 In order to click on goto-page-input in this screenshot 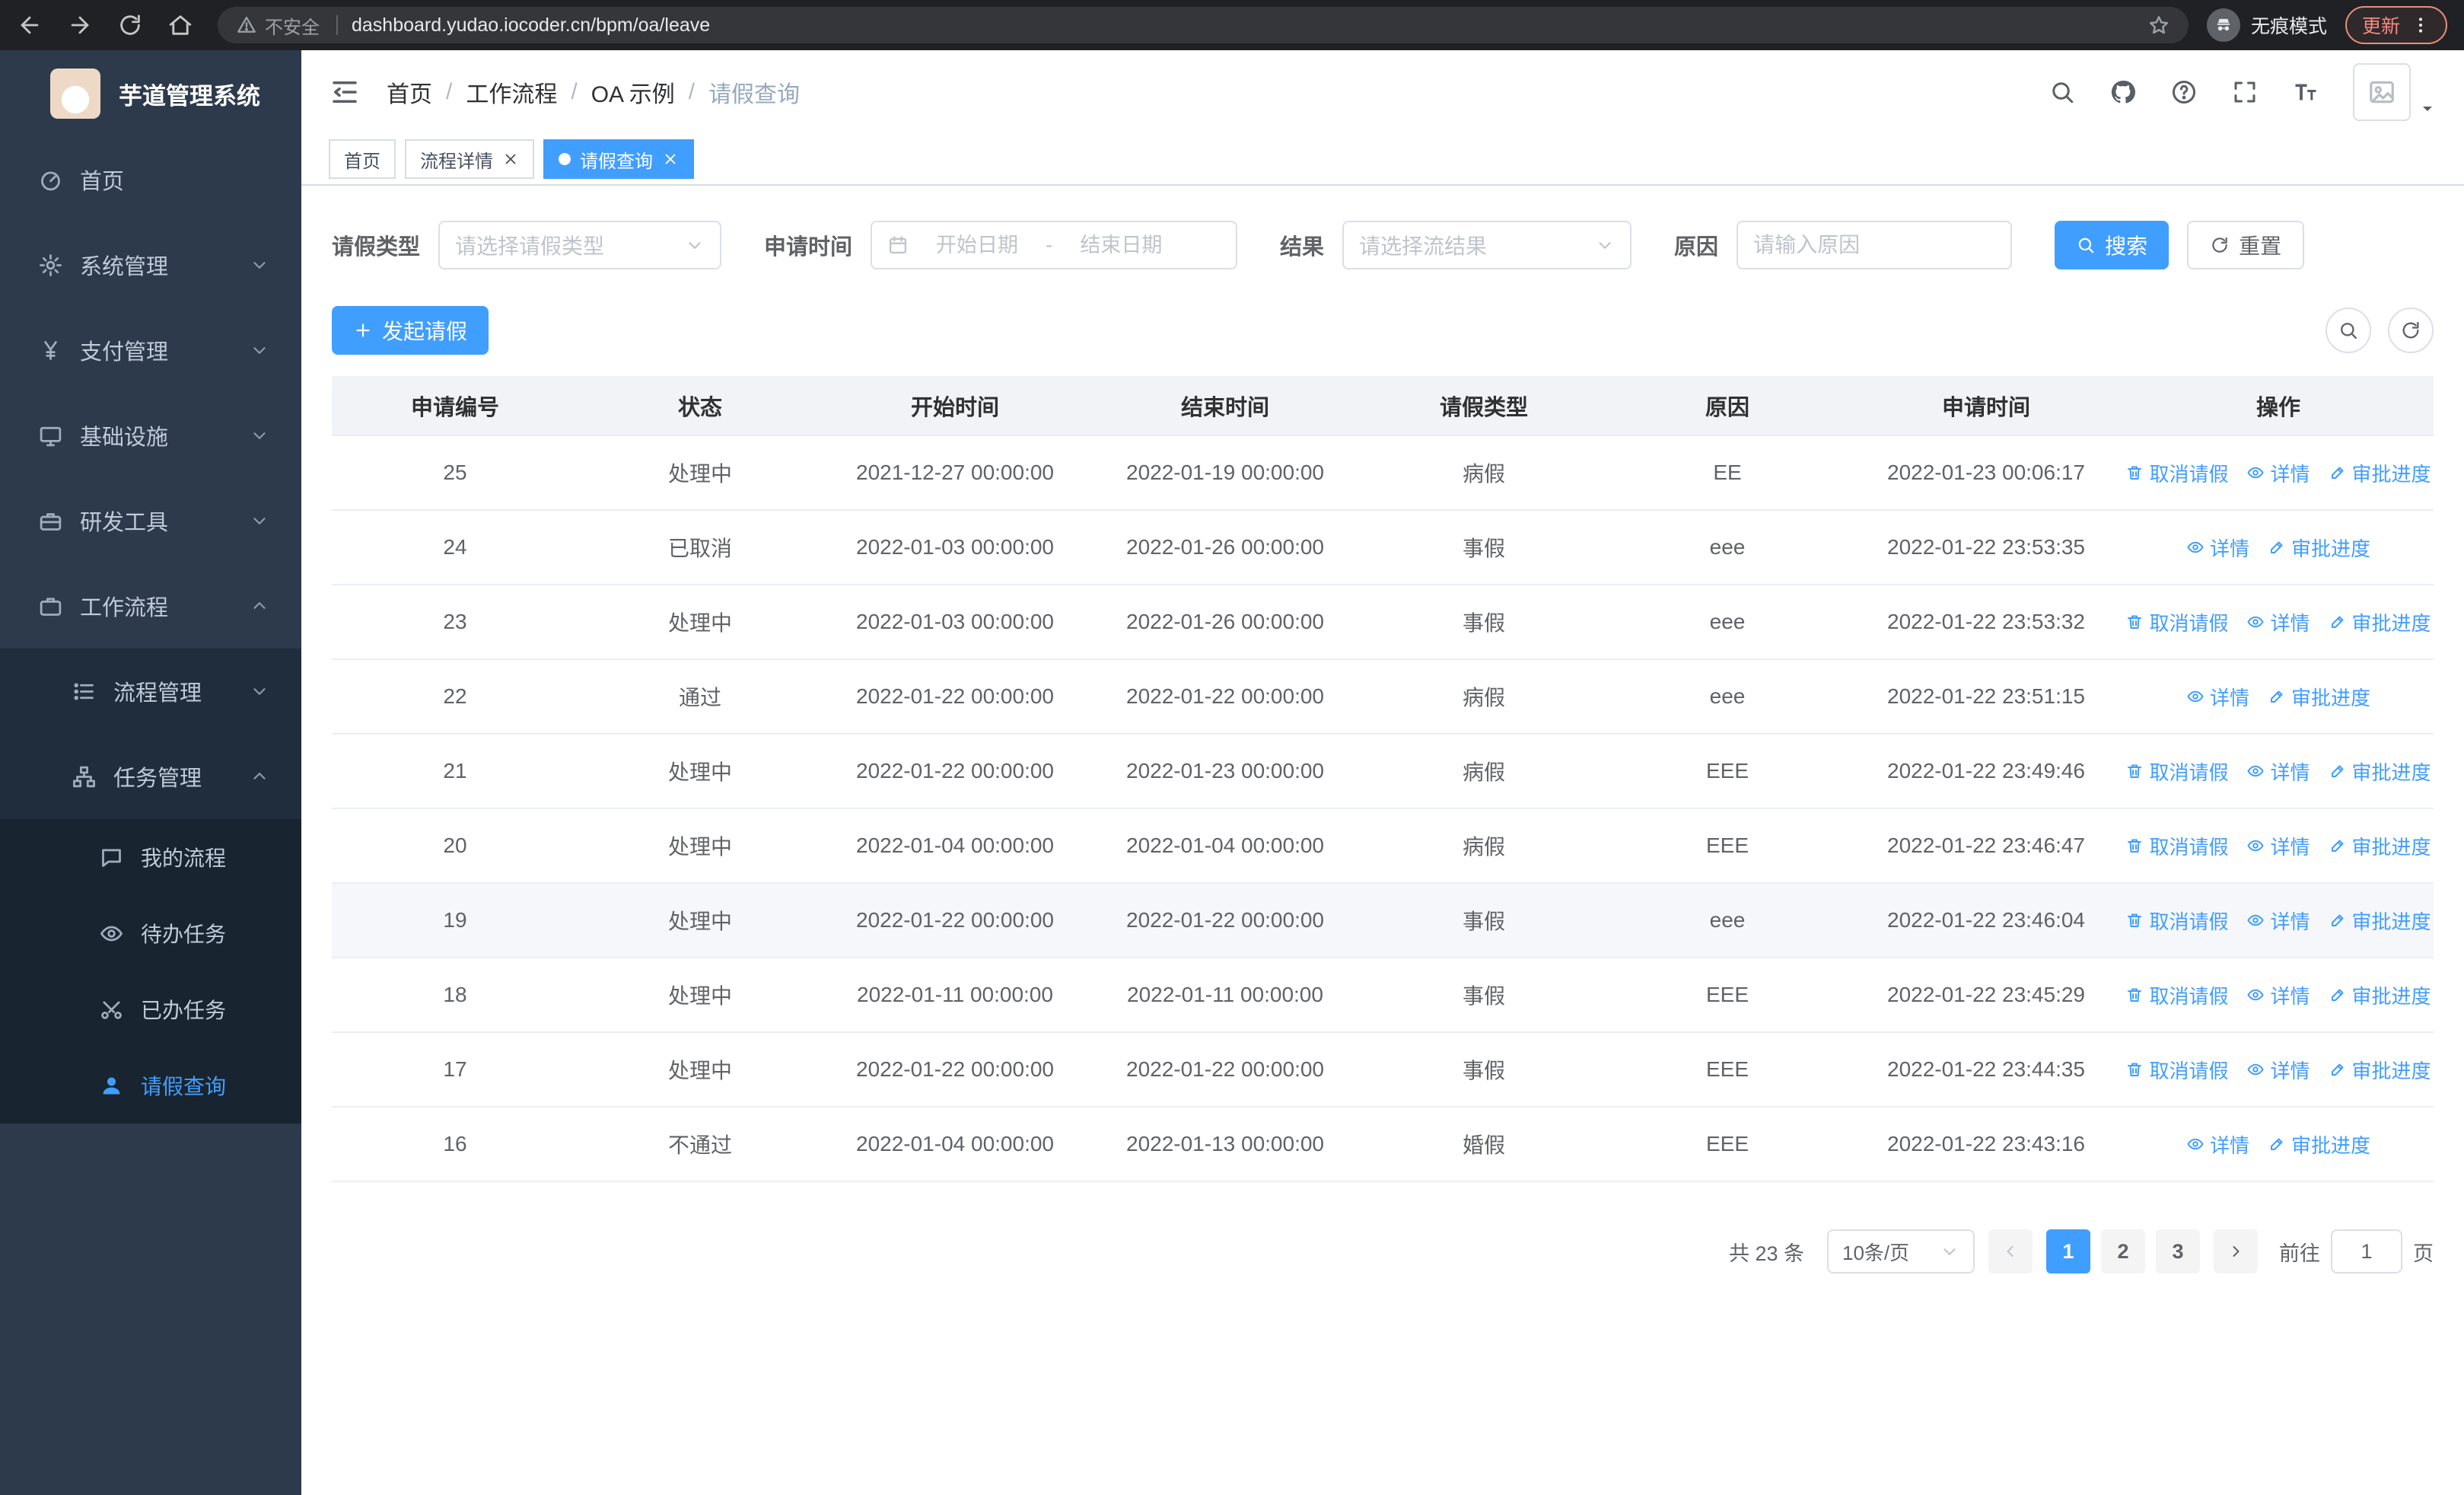, I will do `click(2366, 1251)`.